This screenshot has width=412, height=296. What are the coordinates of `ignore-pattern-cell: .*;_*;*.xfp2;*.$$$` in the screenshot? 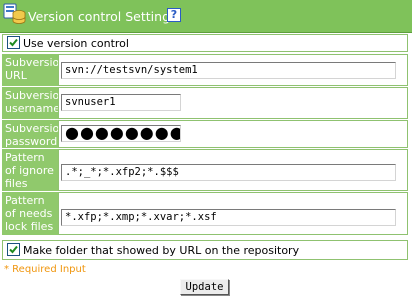 It's located at (233, 170).